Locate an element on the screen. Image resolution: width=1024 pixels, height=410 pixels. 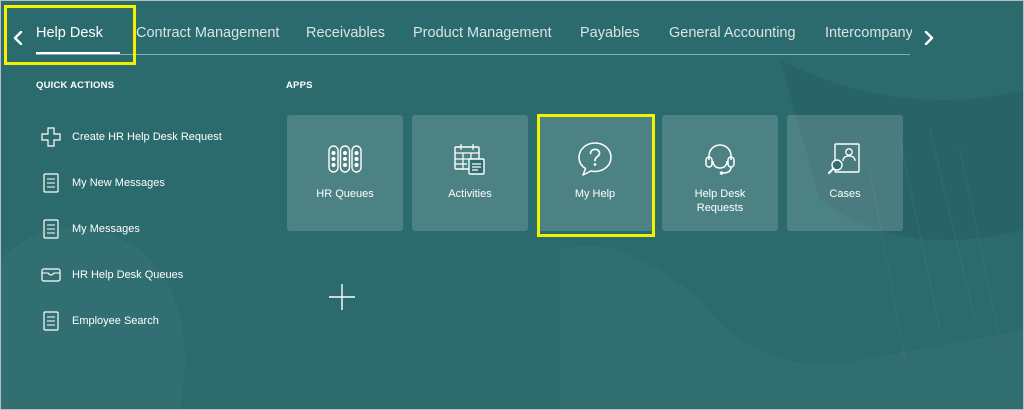
tab-general-accounting: General Accounting is located at coordinates (732, 33).